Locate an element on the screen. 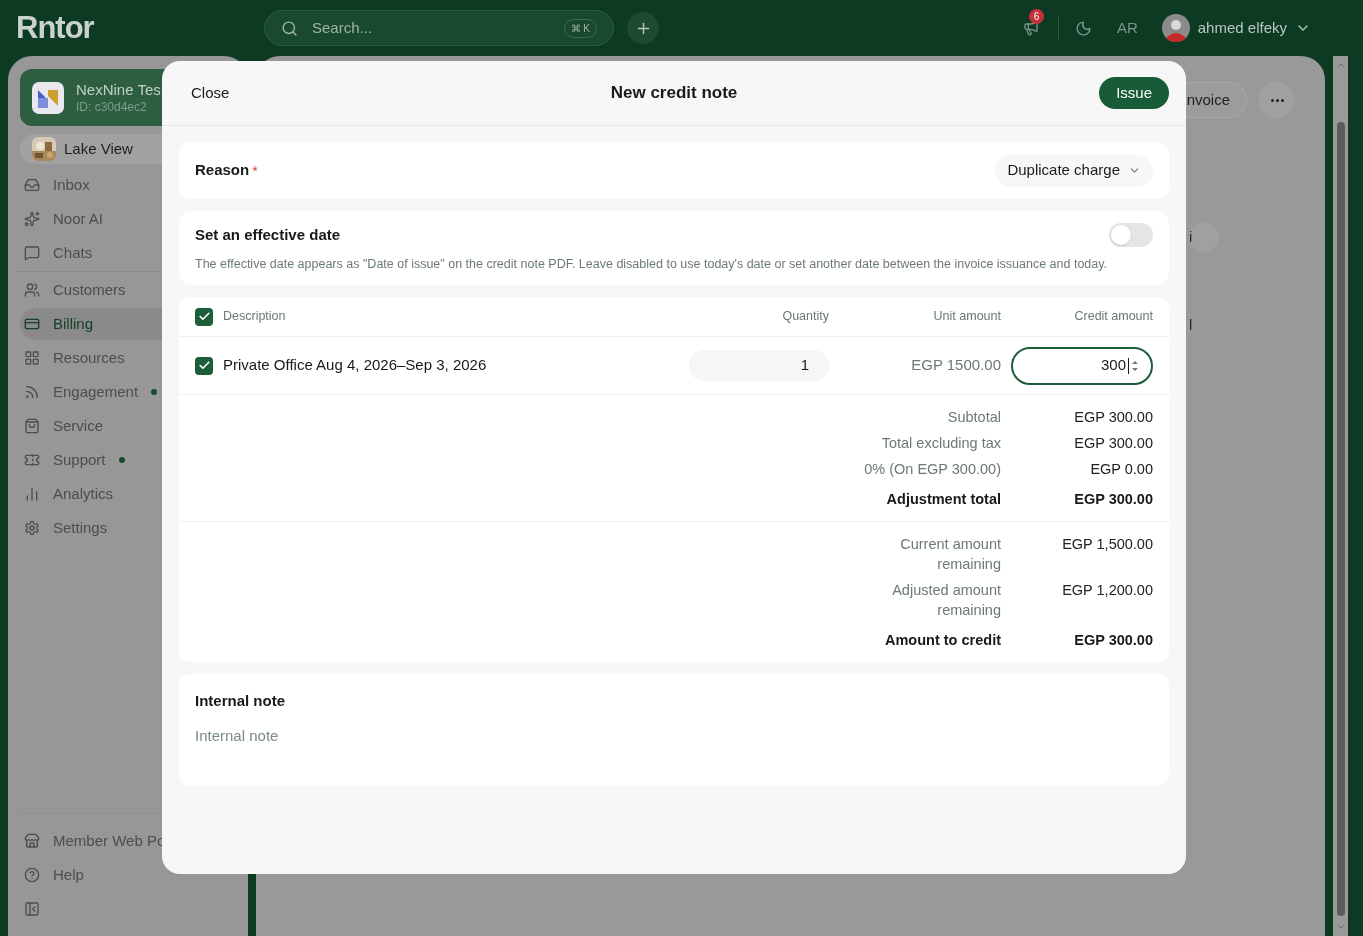  row-checkbox is located at coordinates (204, 365).